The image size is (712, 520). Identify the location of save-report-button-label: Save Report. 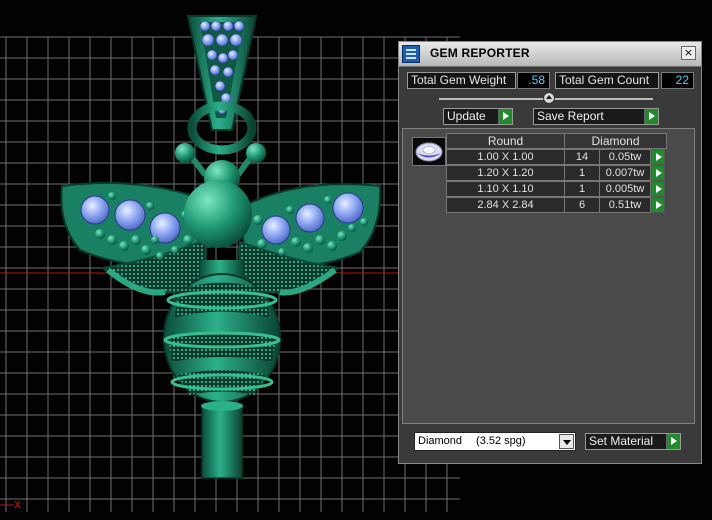
(570, 116).